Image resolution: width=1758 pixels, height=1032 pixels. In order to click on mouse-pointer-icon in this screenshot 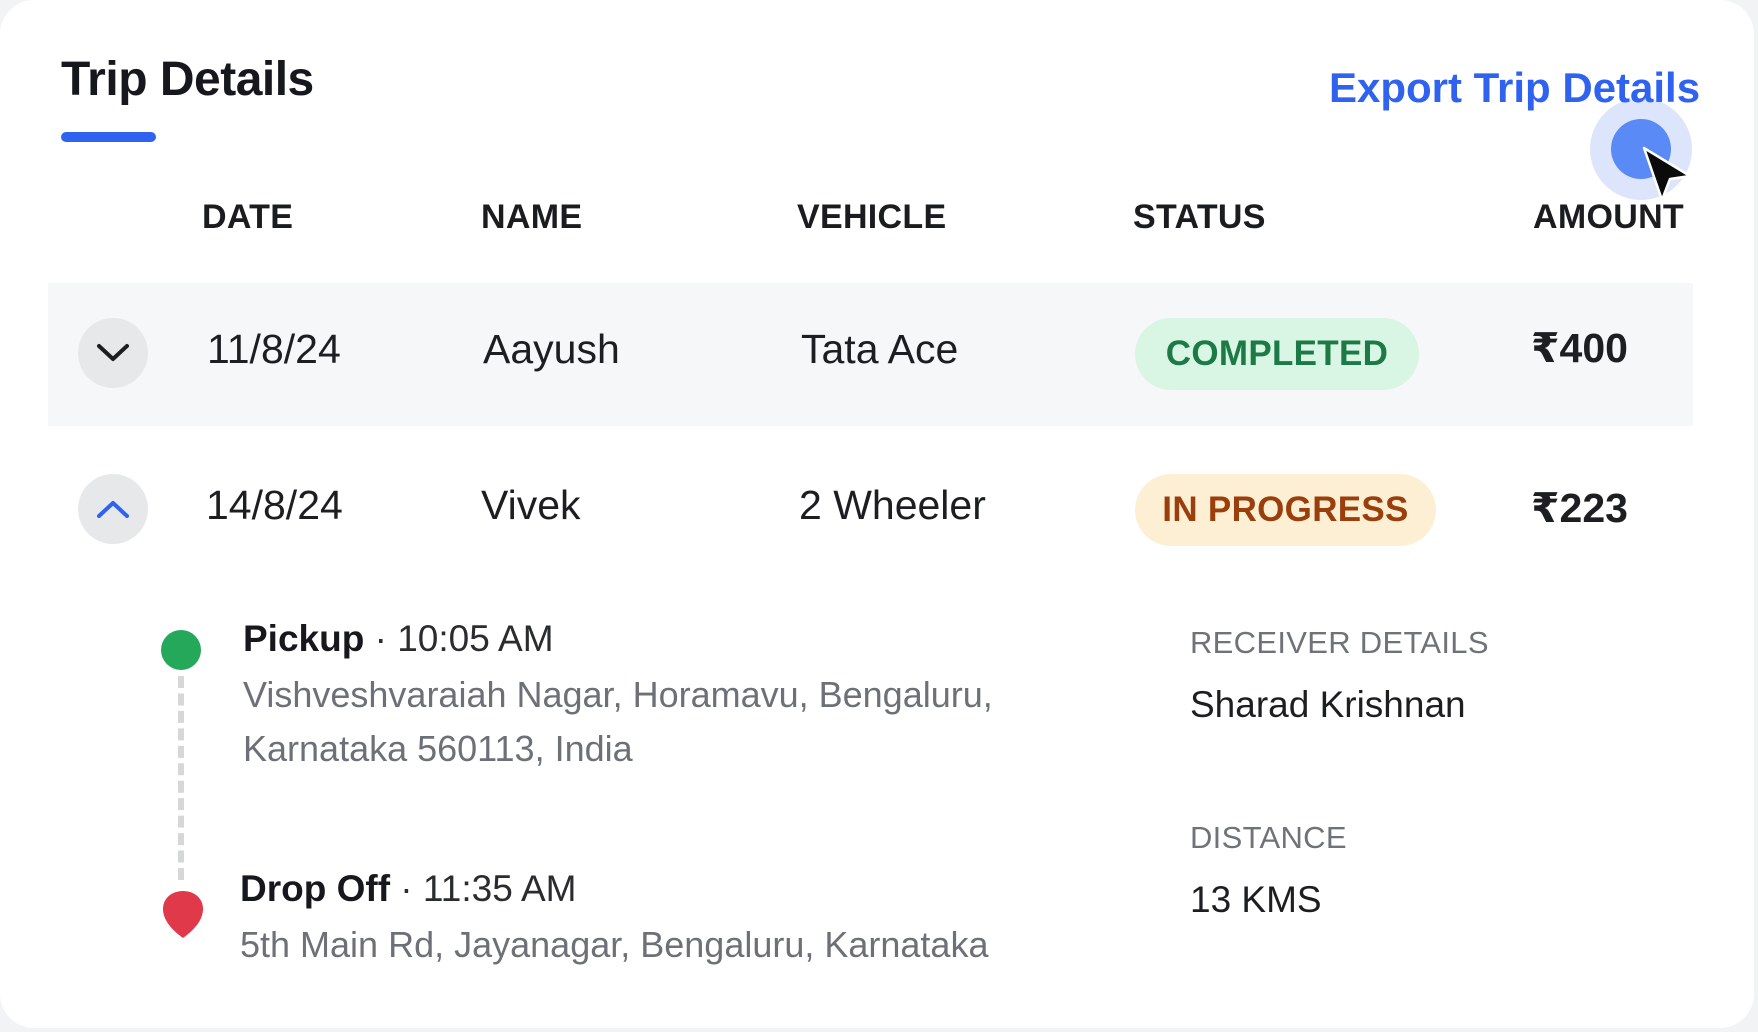, I will do `click(1667, 176)`.